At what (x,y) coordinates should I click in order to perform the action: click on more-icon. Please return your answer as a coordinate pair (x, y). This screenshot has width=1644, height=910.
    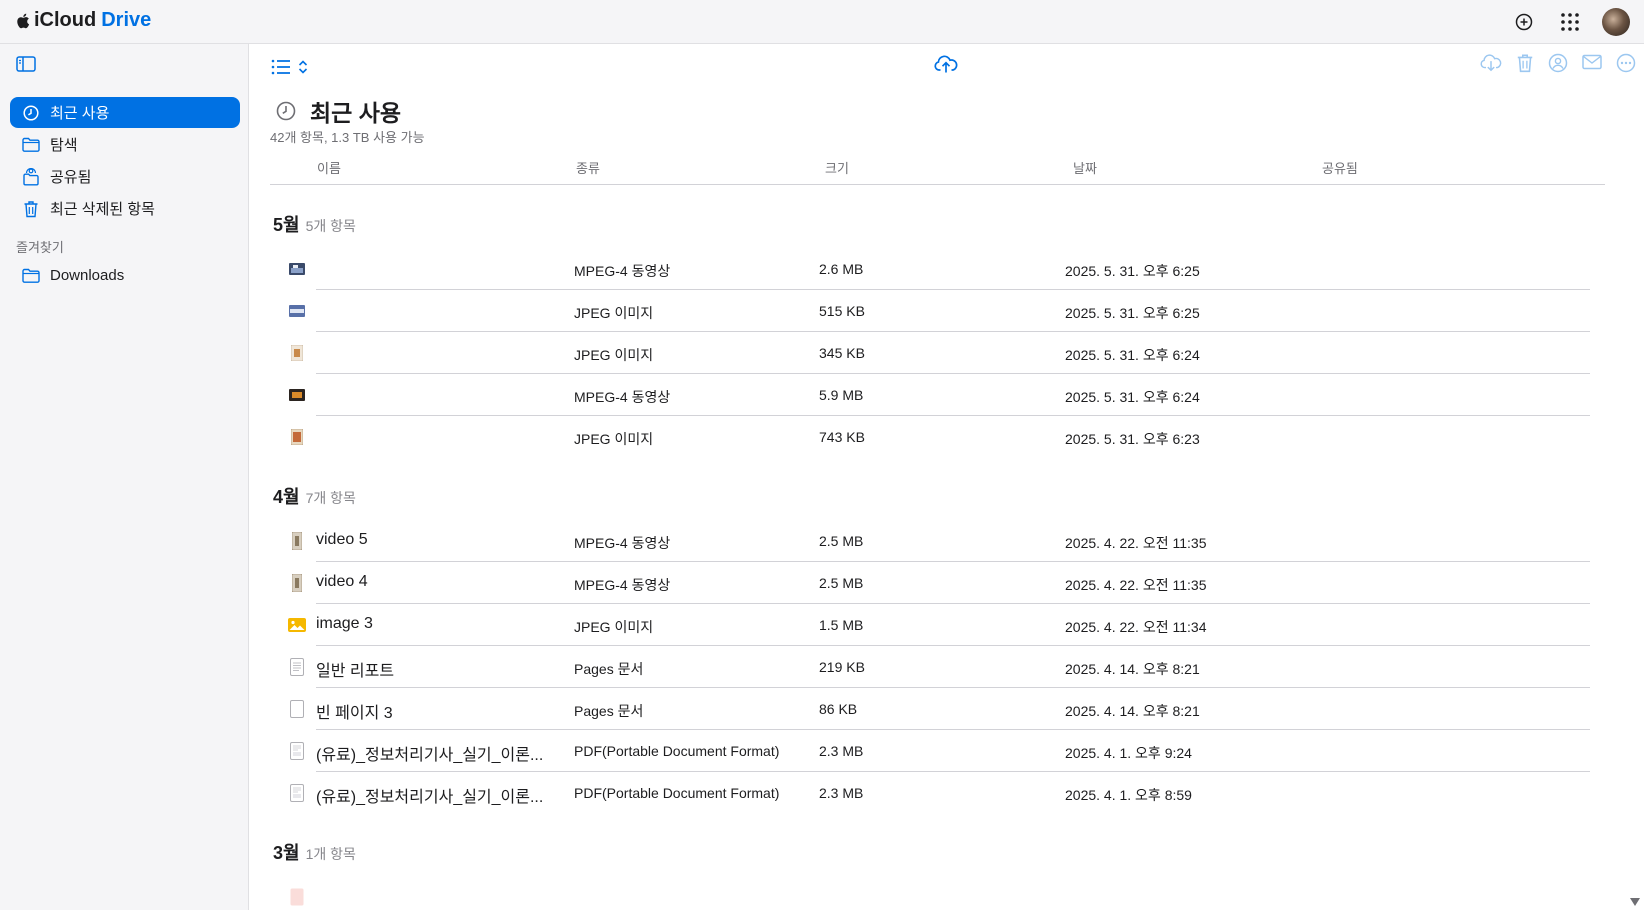
    Looking at the image, I should click on (1626, 63).